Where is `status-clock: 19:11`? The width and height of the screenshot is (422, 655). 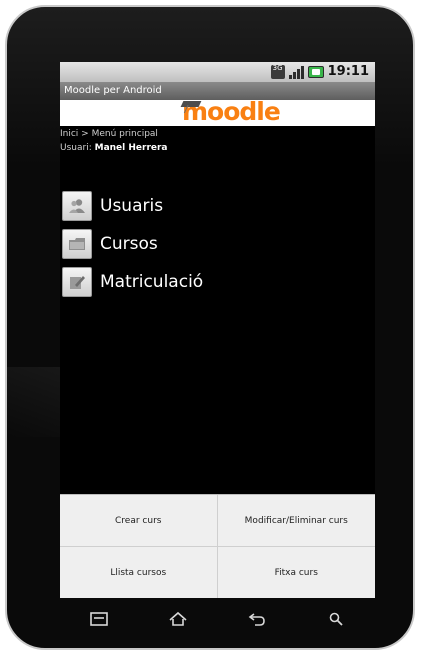 status-clock: 19:11 is located at coordinates (348, 71).